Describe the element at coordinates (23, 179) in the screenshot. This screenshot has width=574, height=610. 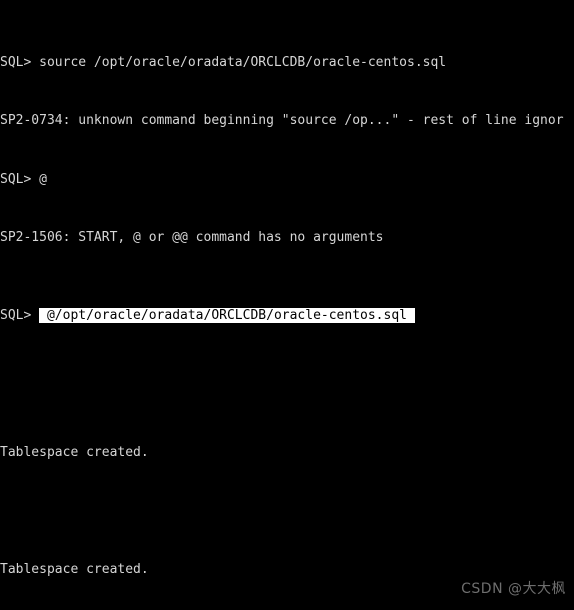
I see `terminal-line: SQL> @` at that location.